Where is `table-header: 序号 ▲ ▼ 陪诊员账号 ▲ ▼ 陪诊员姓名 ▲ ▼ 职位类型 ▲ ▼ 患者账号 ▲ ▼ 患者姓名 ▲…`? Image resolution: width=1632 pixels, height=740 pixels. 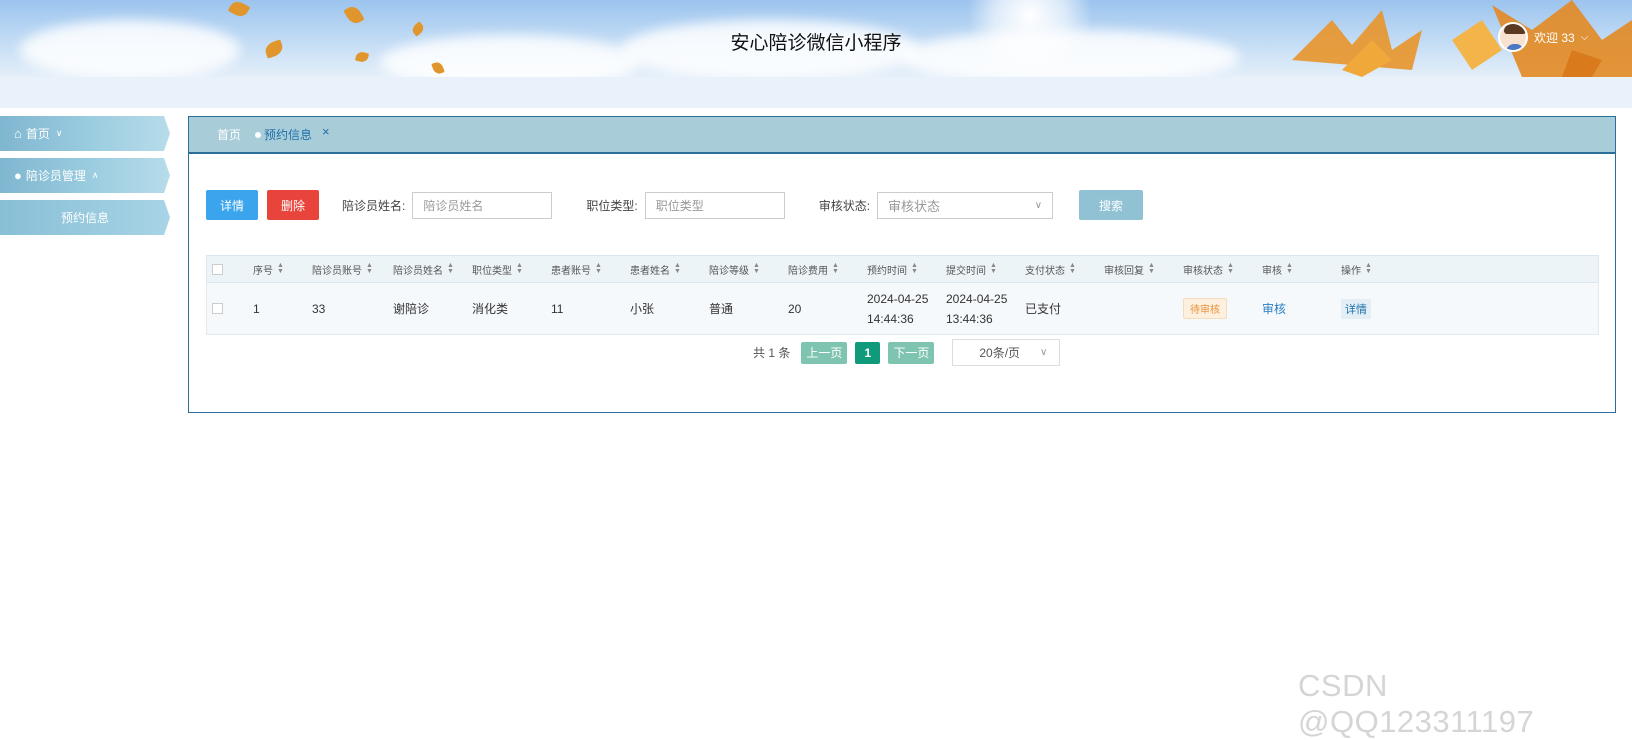 table-header: 序号 ▲ ▼ 陪诊员账号 ▲ ▼ 陪诊员姓名 ▲ ▼ 职位类型 ▲ ▼ 患者账号 ▲ ▼ 患者姓名 ▲… is located at coordinates (902, 269).